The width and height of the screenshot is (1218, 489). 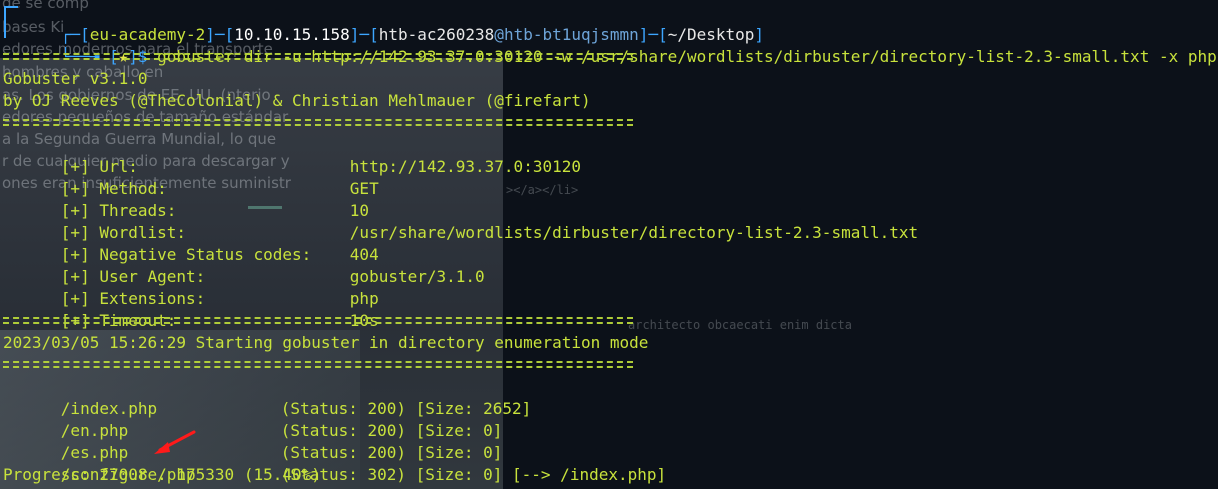 I want to click on background-page-lorem: architecto obcaecati enim dicta, so click(x=740, y=325).